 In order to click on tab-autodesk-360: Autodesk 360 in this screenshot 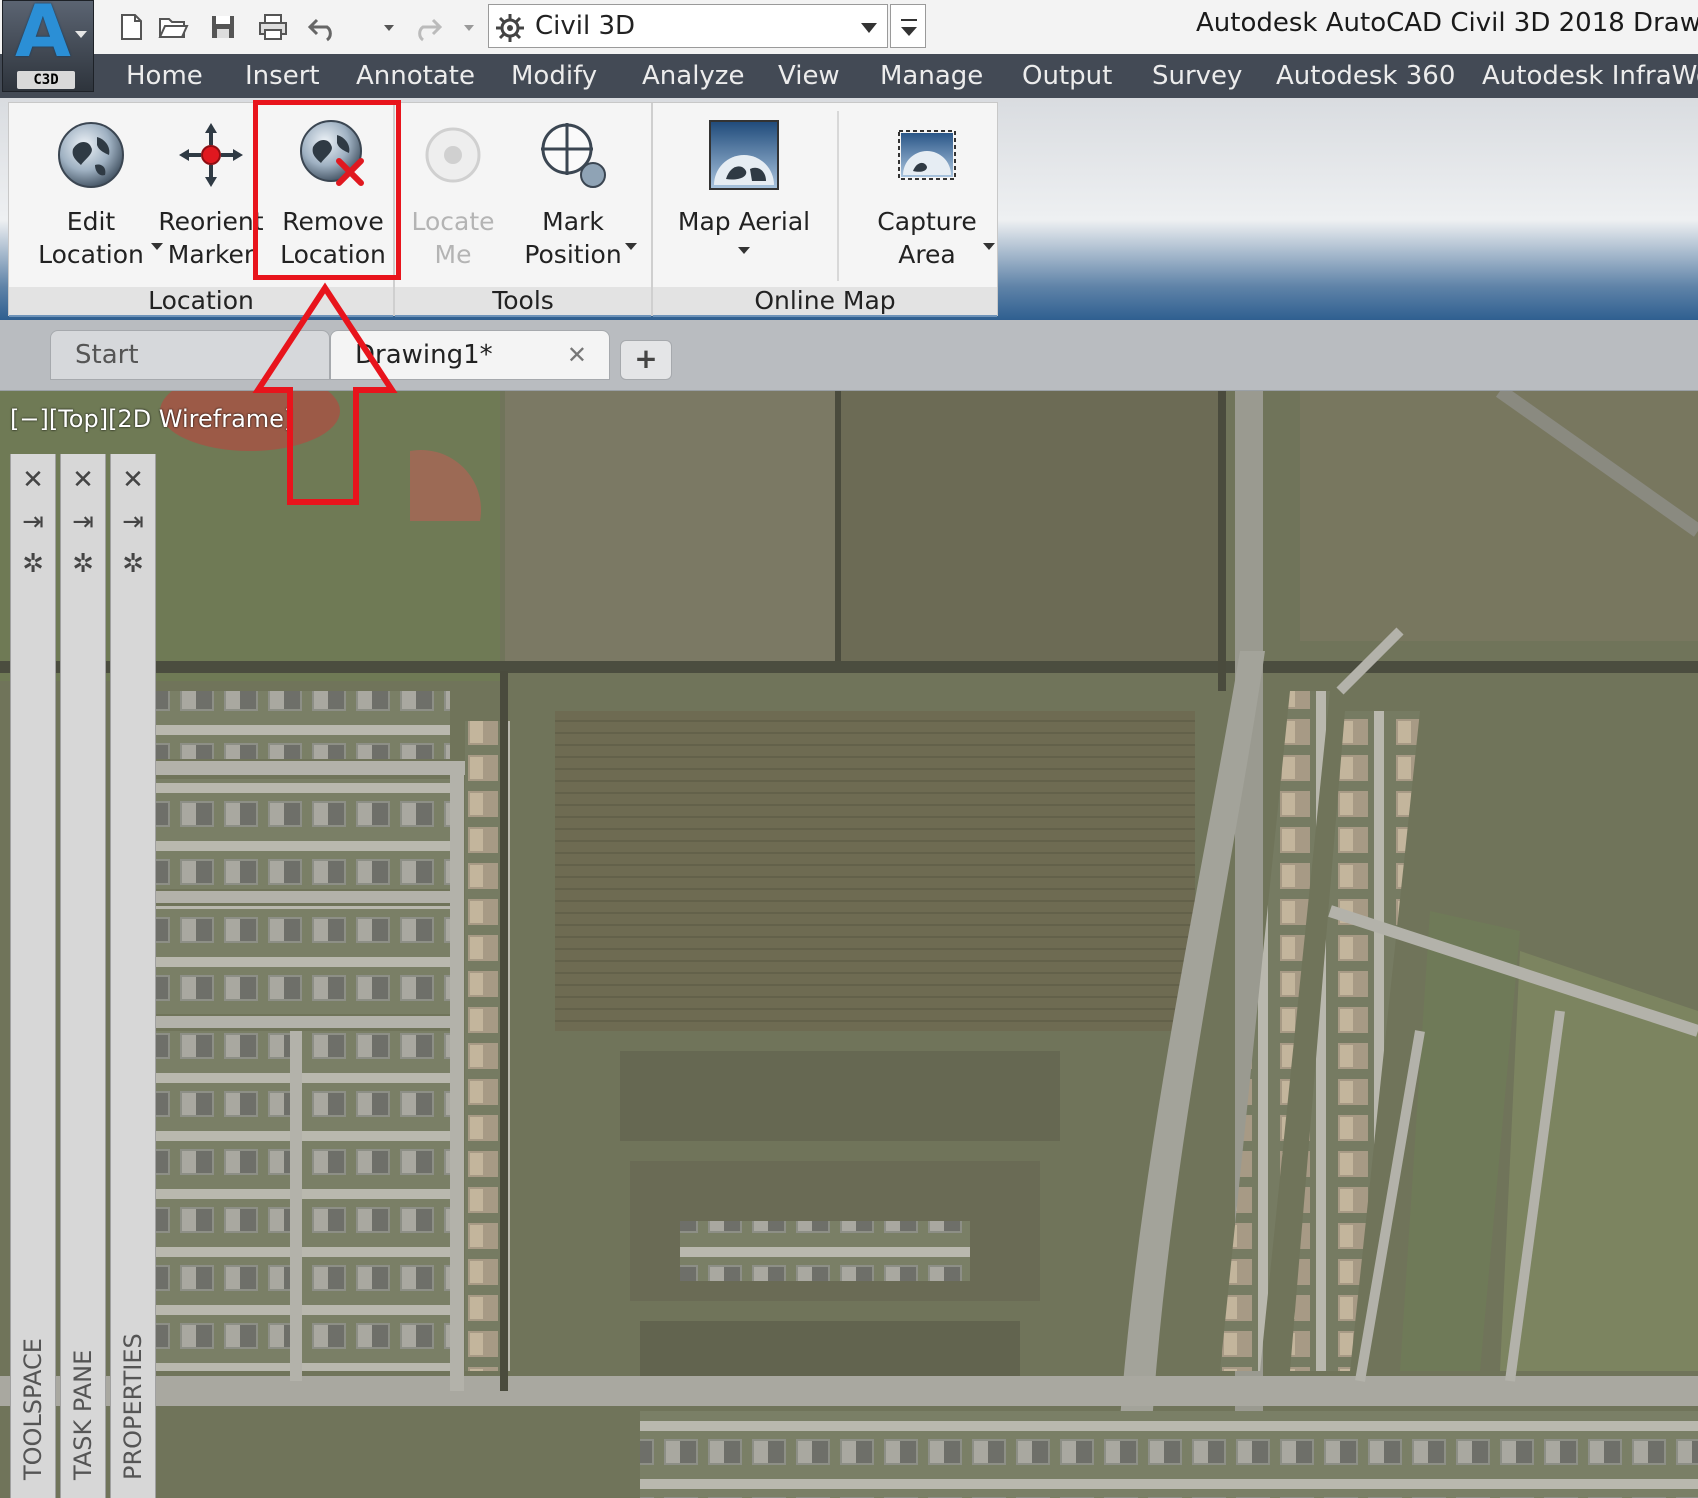, I will do `click(1365, 76)`.